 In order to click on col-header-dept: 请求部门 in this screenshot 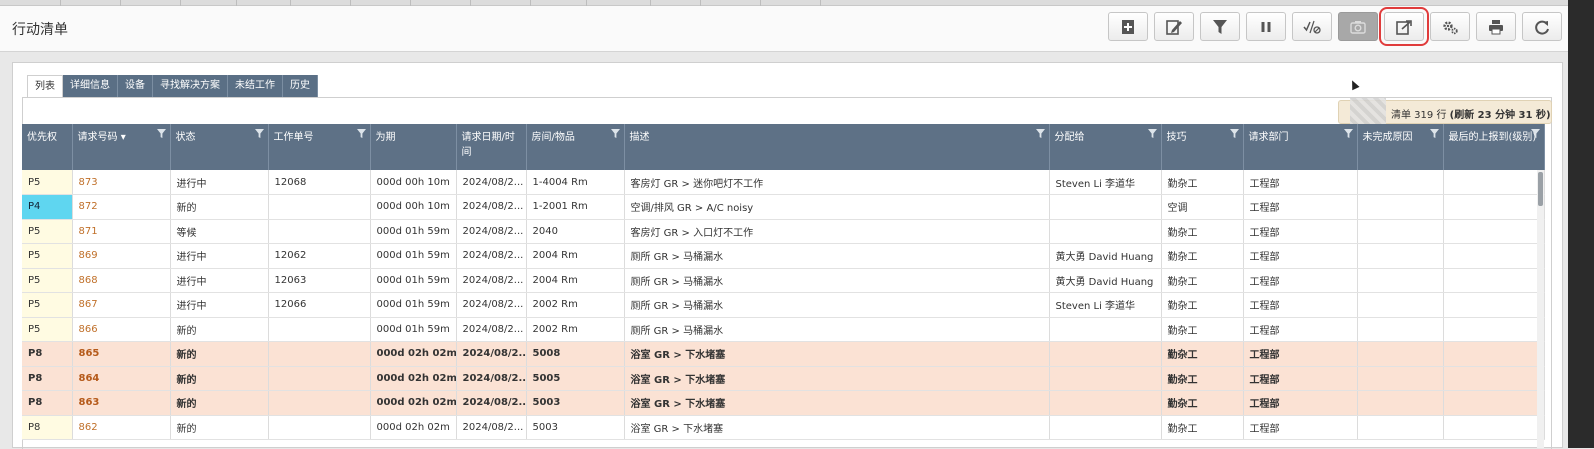, I will do `click(1300, 147)`.